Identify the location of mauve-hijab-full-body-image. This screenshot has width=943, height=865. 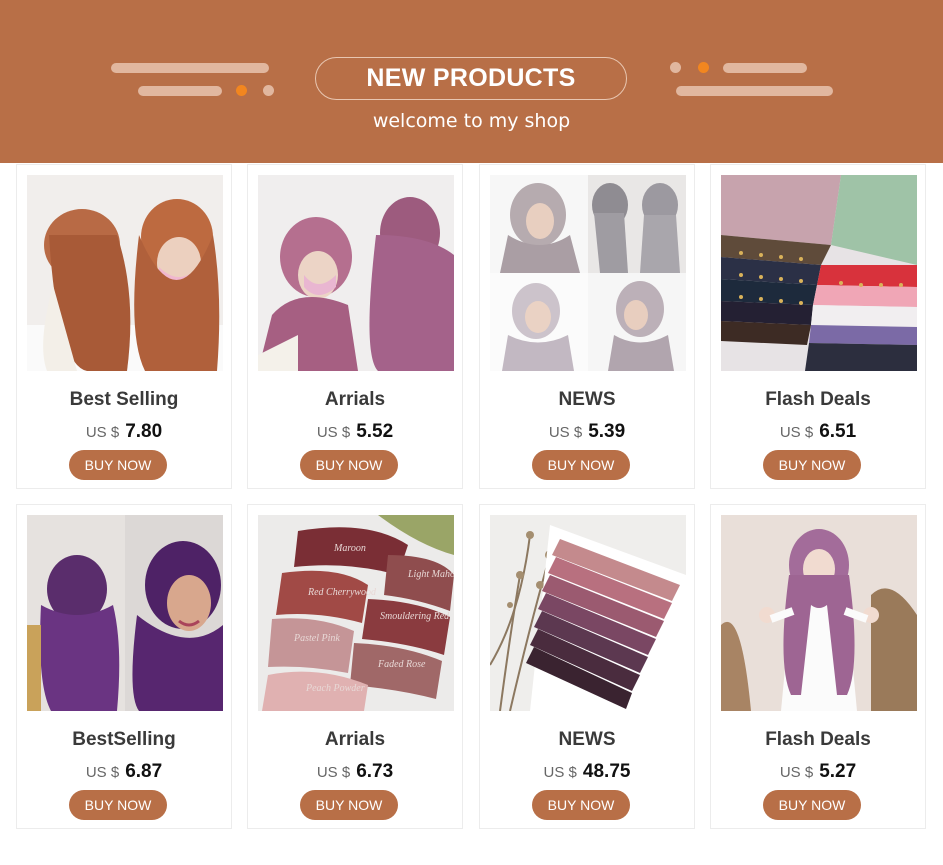
(819, 613).